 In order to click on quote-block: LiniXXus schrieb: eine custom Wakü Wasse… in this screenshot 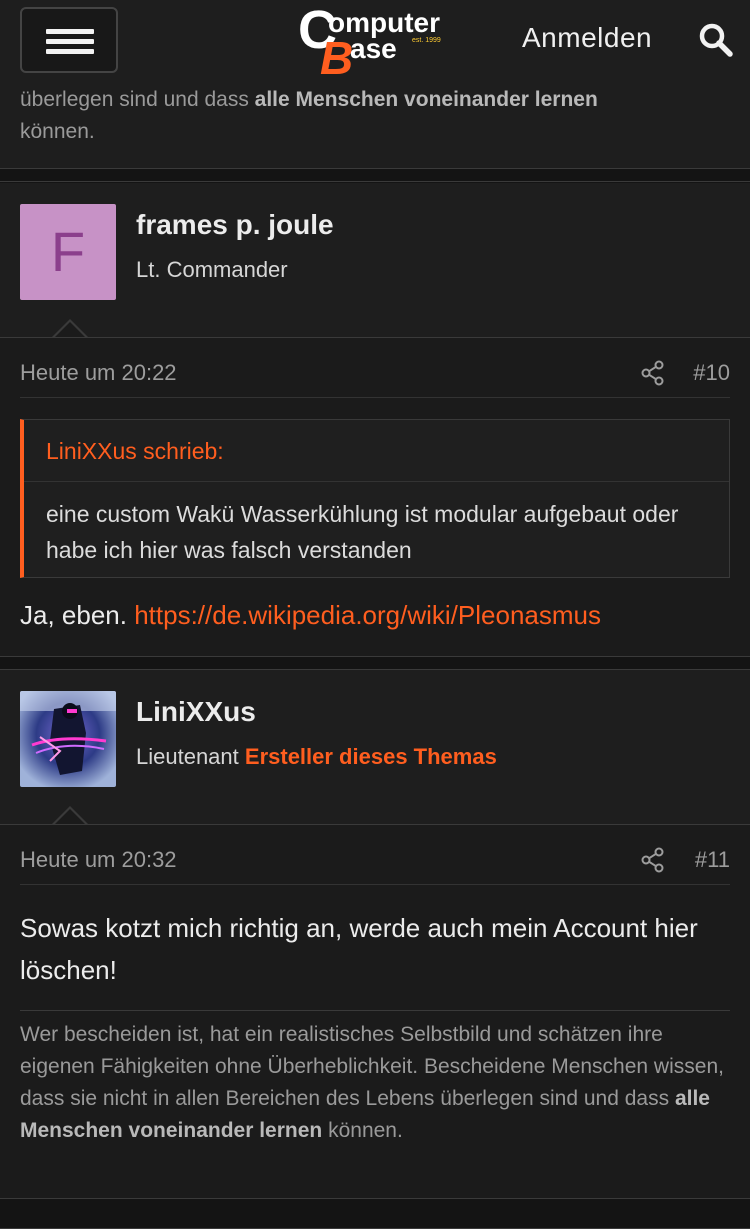, I will do `click(375, 498)`.